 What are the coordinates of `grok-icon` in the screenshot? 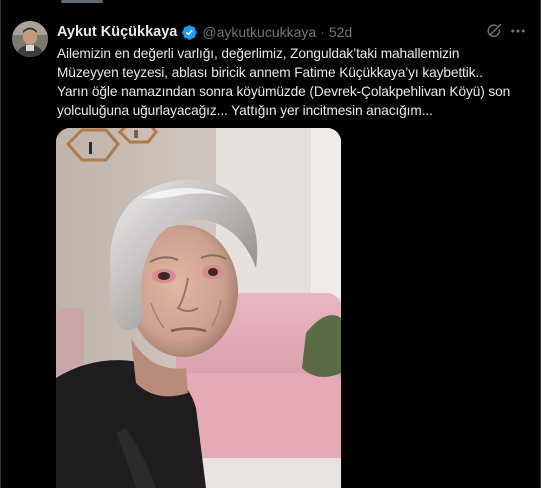 It's located at (494, 31).